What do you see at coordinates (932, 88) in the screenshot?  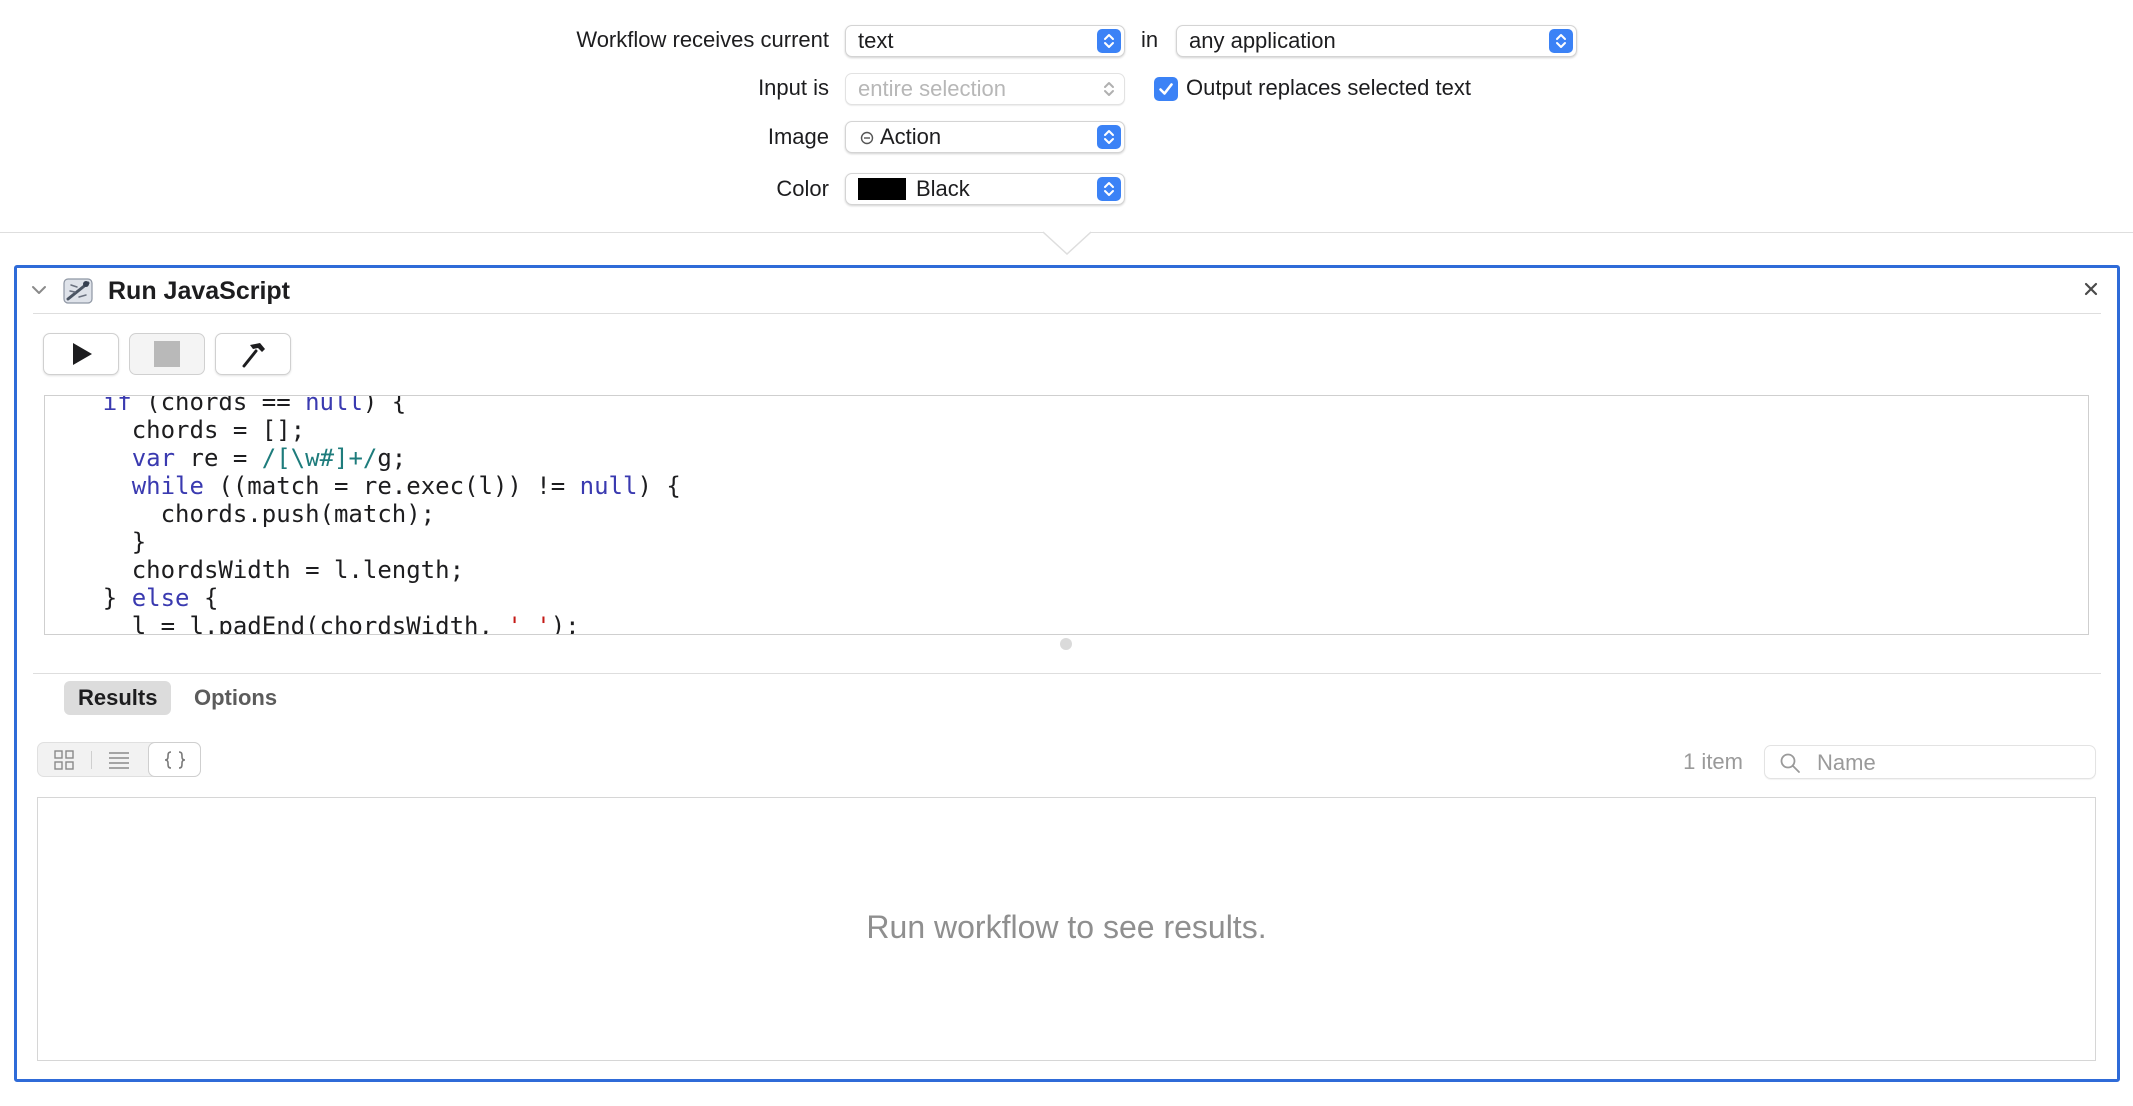 I see `input-selection-value: entire selection` at bounding box center [932, 88].